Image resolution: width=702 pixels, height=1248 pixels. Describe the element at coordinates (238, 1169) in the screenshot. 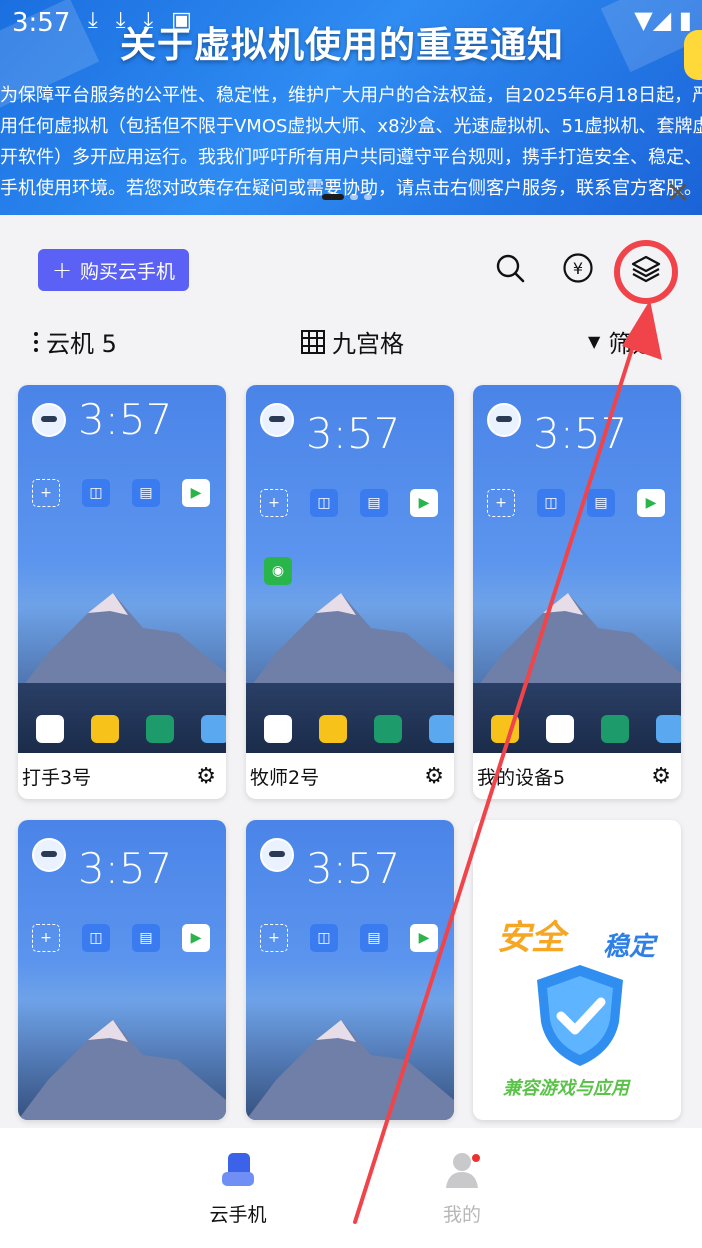

I see `phone-icon` at that location.